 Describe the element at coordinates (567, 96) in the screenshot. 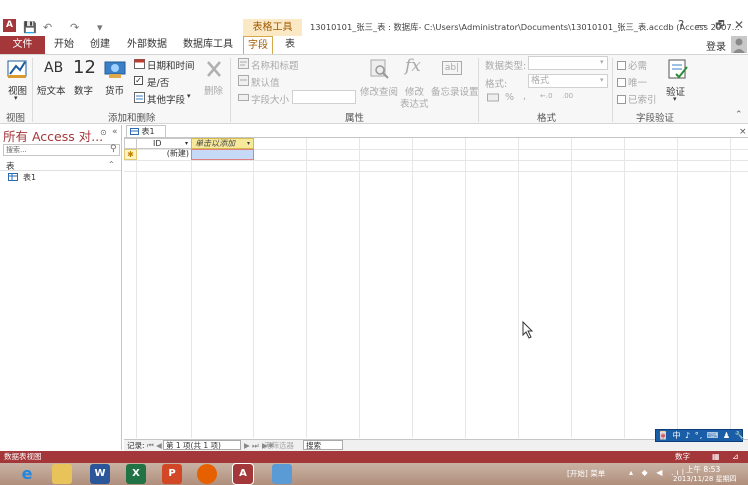

I see `decrease-decimals-button: .00` at that location.